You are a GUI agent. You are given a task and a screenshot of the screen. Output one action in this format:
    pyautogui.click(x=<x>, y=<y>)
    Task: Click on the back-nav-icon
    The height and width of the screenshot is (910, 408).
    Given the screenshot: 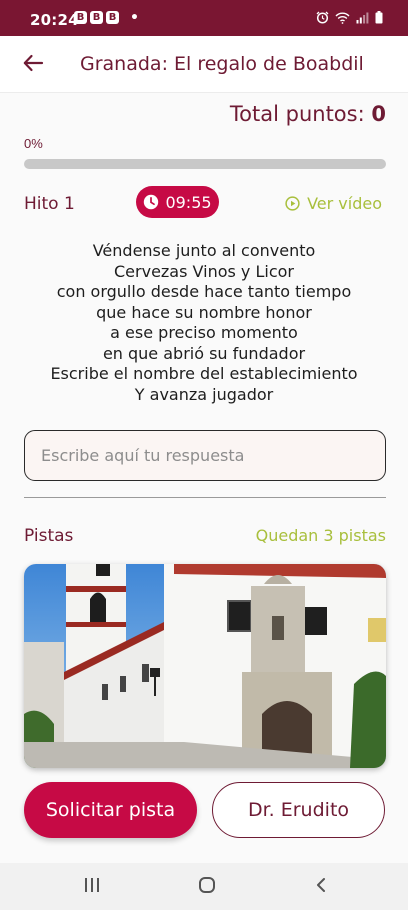 What is the action you would take?
    pyautogui.click(x=321, y=885)
    